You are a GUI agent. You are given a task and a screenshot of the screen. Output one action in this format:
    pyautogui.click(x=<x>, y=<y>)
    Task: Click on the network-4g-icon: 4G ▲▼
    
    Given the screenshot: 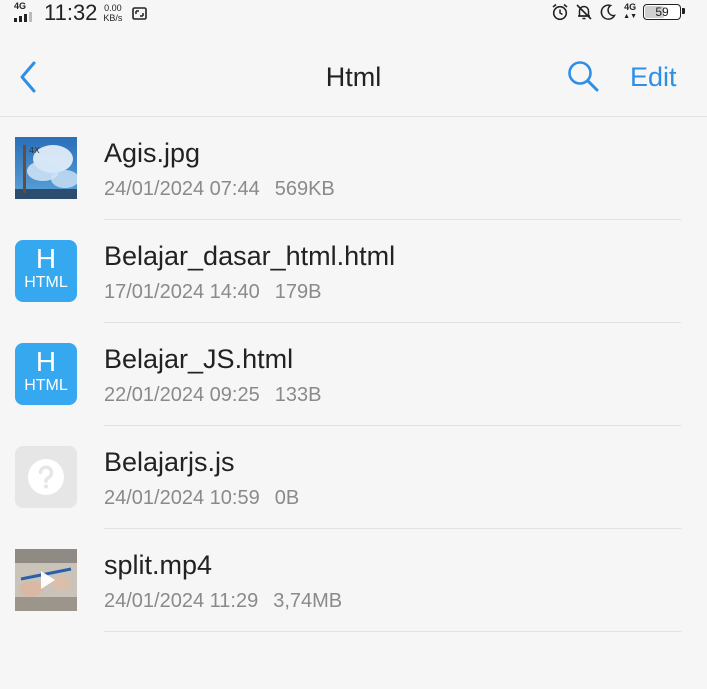 What is the action you would take?
    pyautogui.click(x=630, y=11)
    